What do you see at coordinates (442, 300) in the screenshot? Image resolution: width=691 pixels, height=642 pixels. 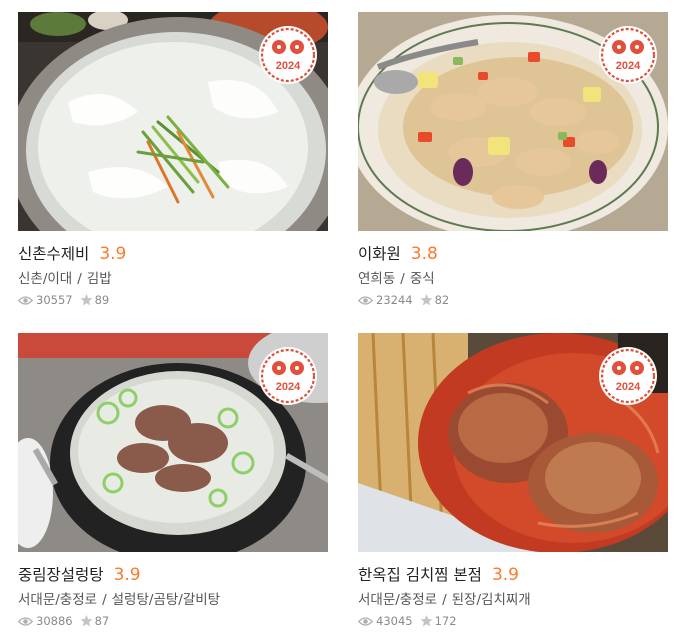 I see `favorite-count: 82` at bounding box center [442, 300].